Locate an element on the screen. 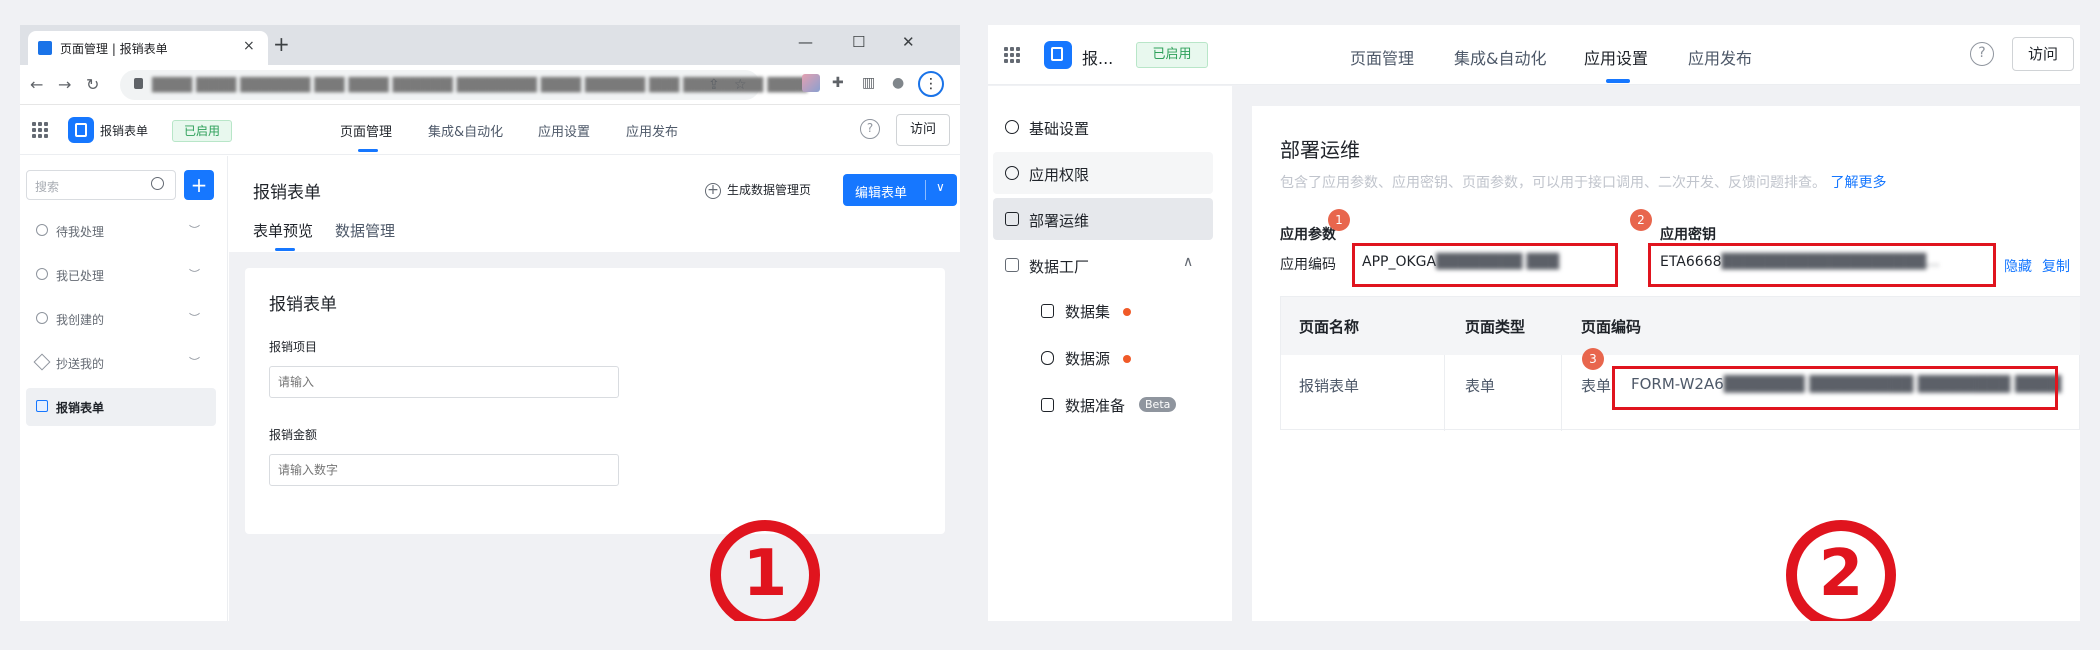  generate-manage-page-link: + 生成数据管理页 is located at coordinates (758, 190).